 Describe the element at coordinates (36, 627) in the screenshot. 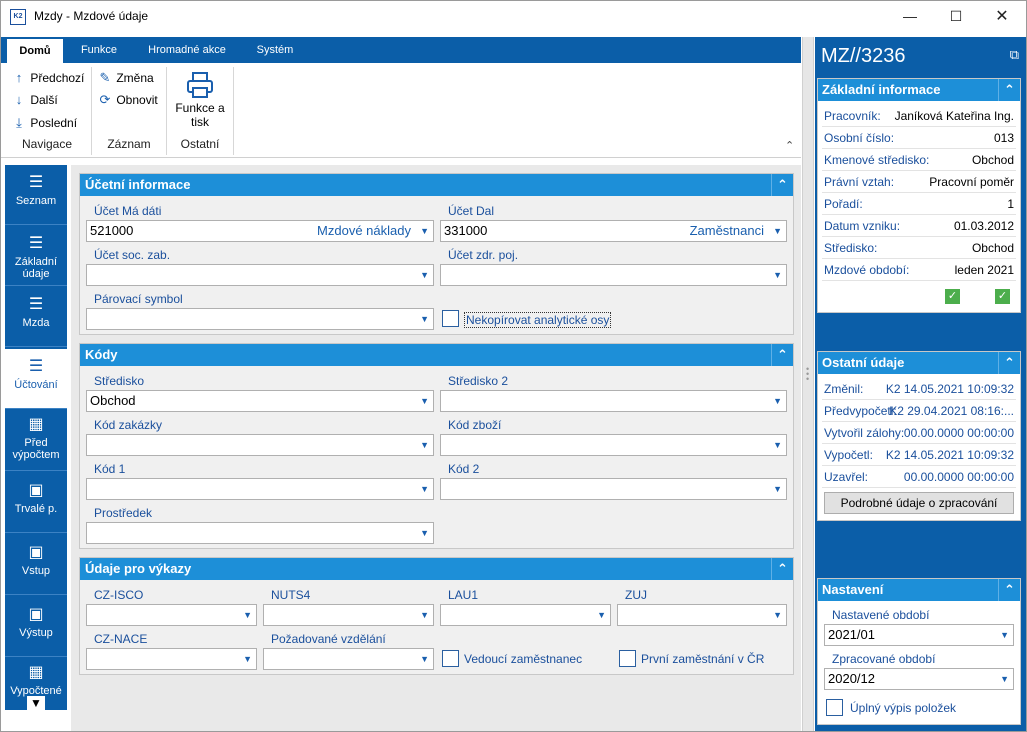

I see `nav-item-vystup: ▣ Výstup` at that location.